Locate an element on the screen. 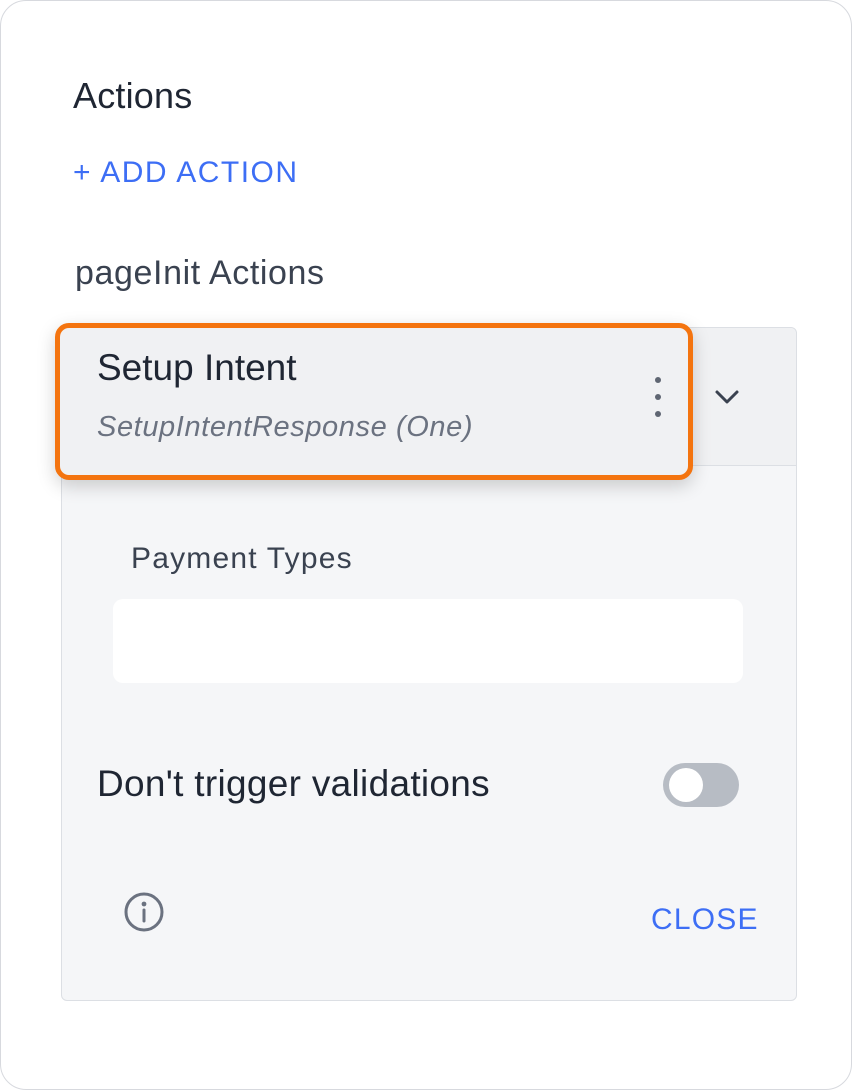  dont-trigger-validations-toggle is located at coordinates (701, 785).